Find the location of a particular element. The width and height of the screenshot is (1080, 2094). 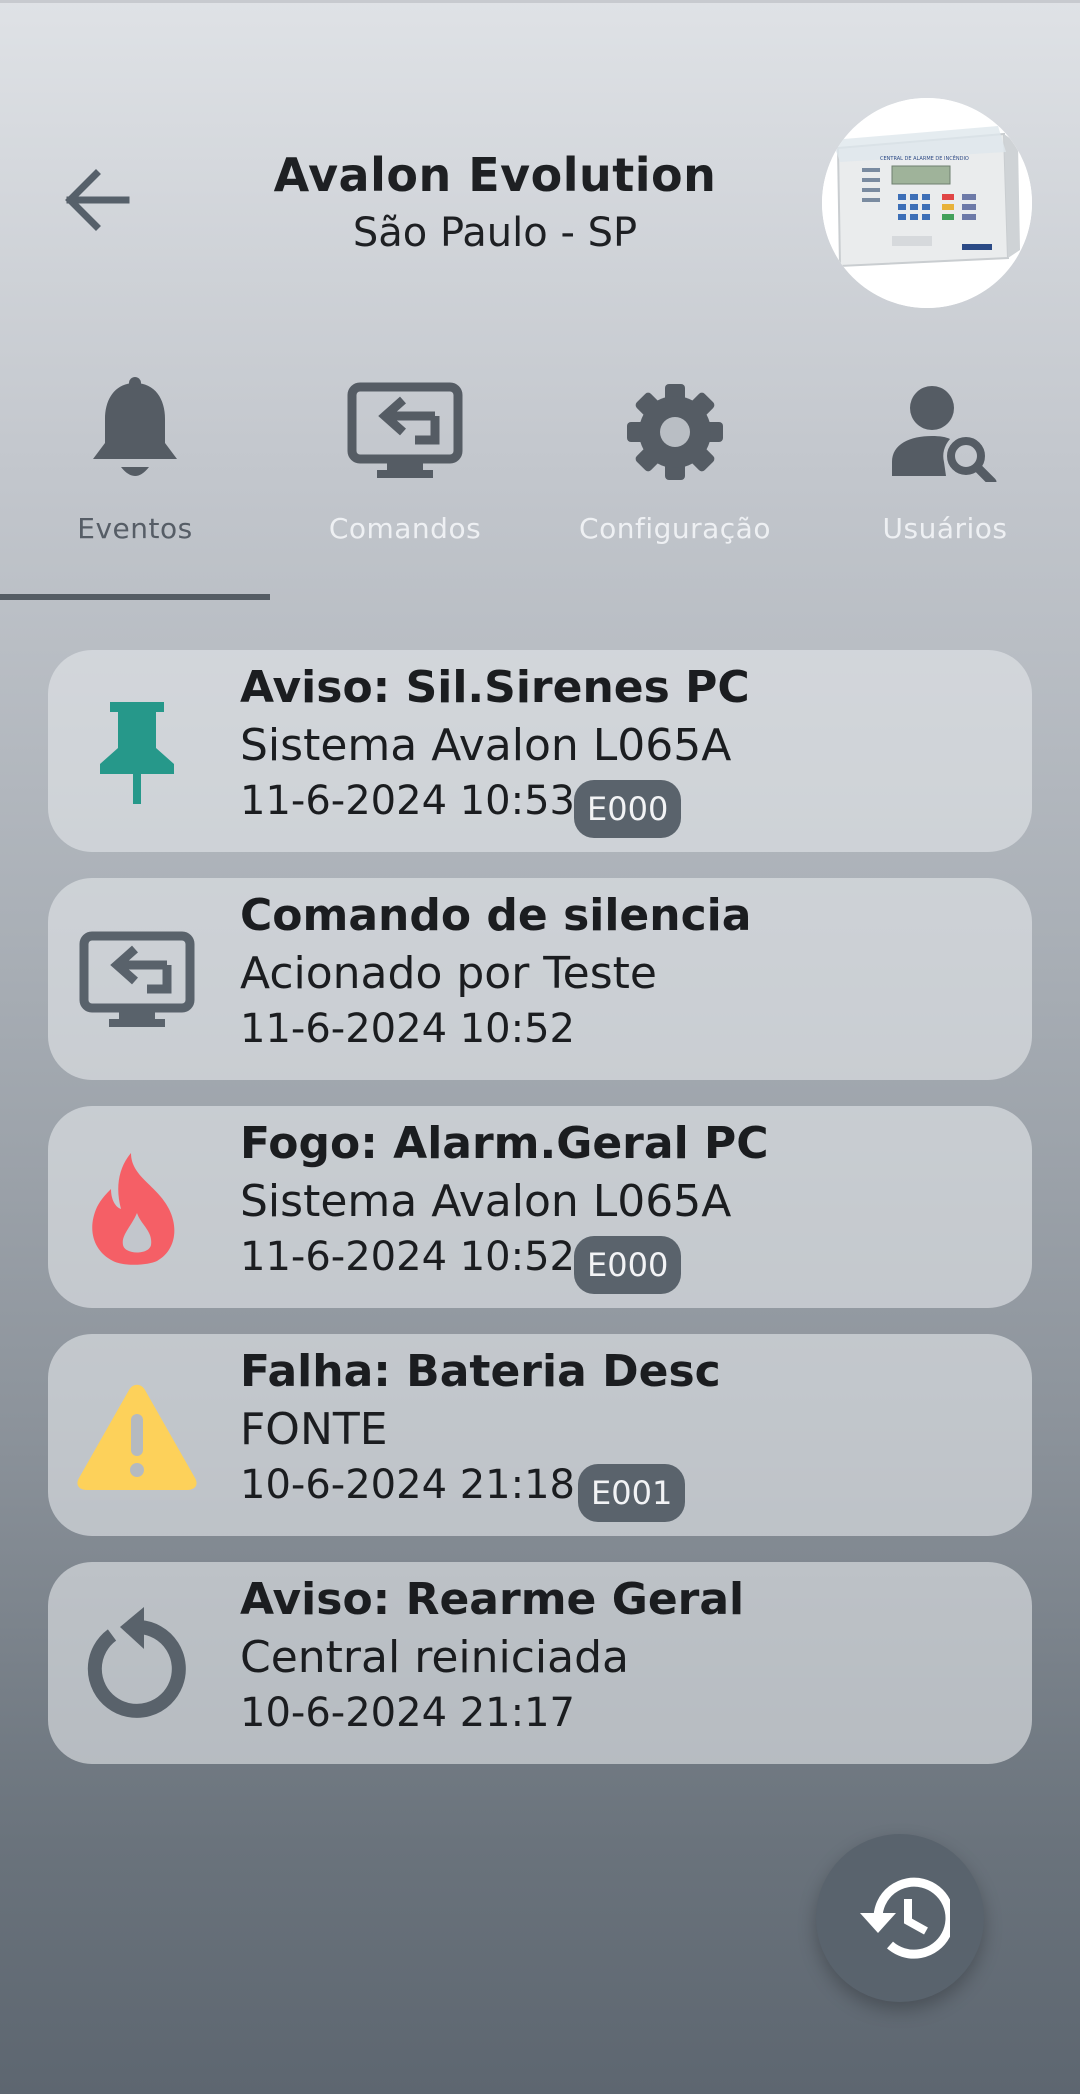

event-title: Falha: Bateria Desc is located at coordinates (480, 1371).